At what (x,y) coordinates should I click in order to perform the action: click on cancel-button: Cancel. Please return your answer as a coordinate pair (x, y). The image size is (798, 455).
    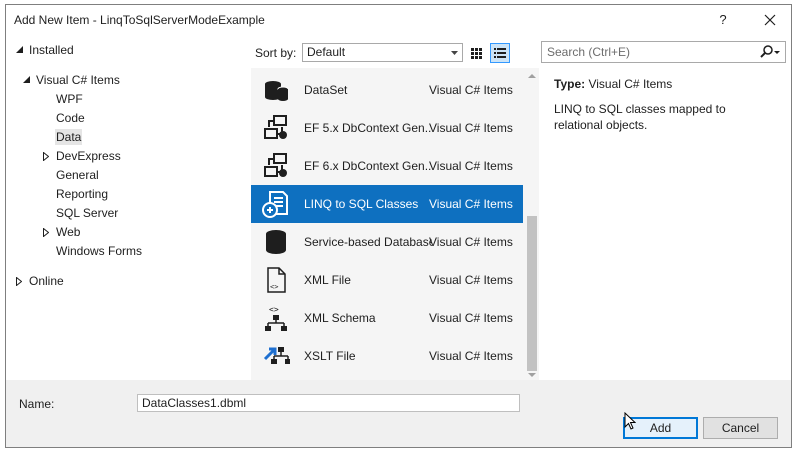
    Looking at the image, I should click on (740, 428).